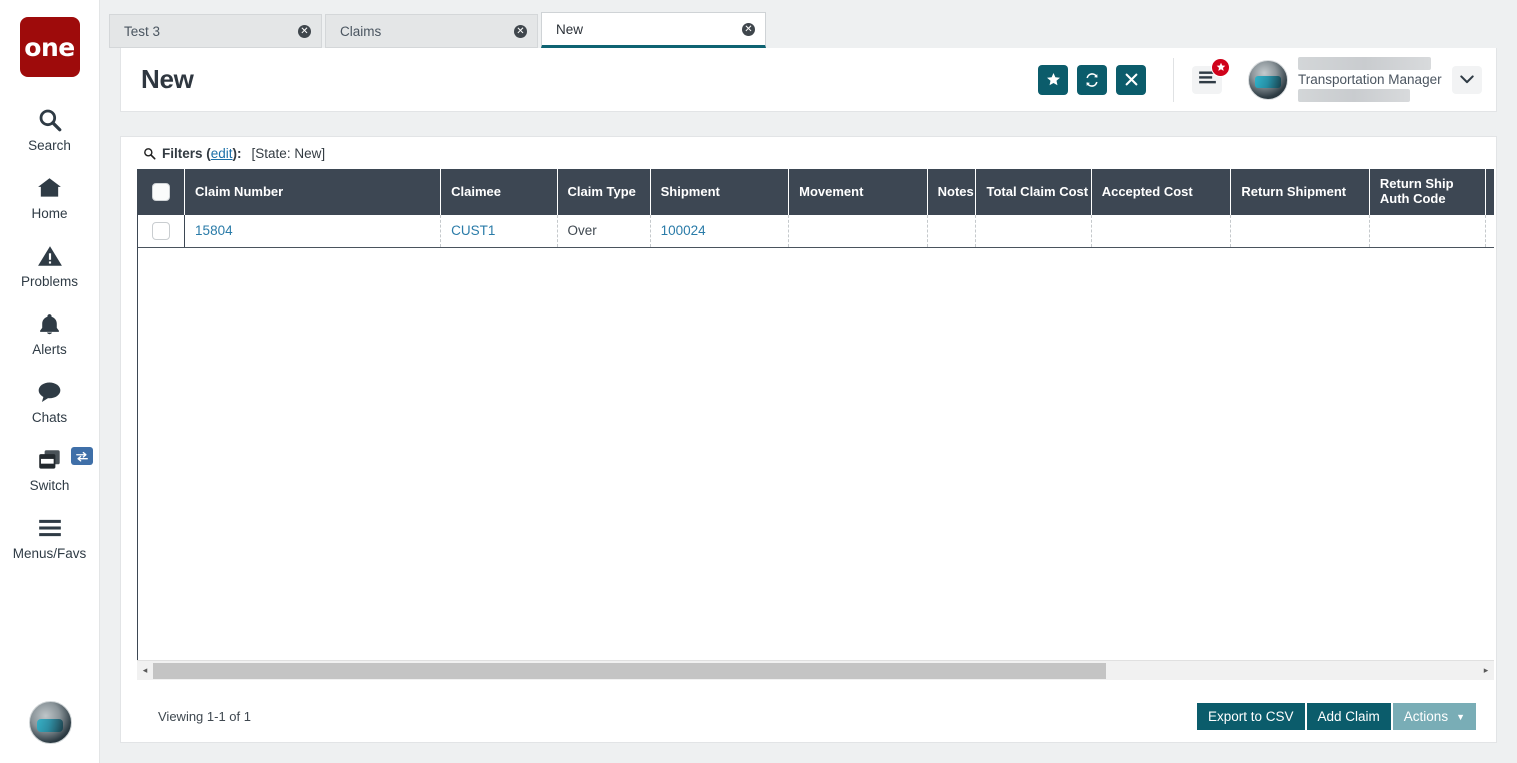 This screenshot has height=763, width=1517. I want to click on table-row: 15804 CUST1 Over 100024, so click(816, 231).